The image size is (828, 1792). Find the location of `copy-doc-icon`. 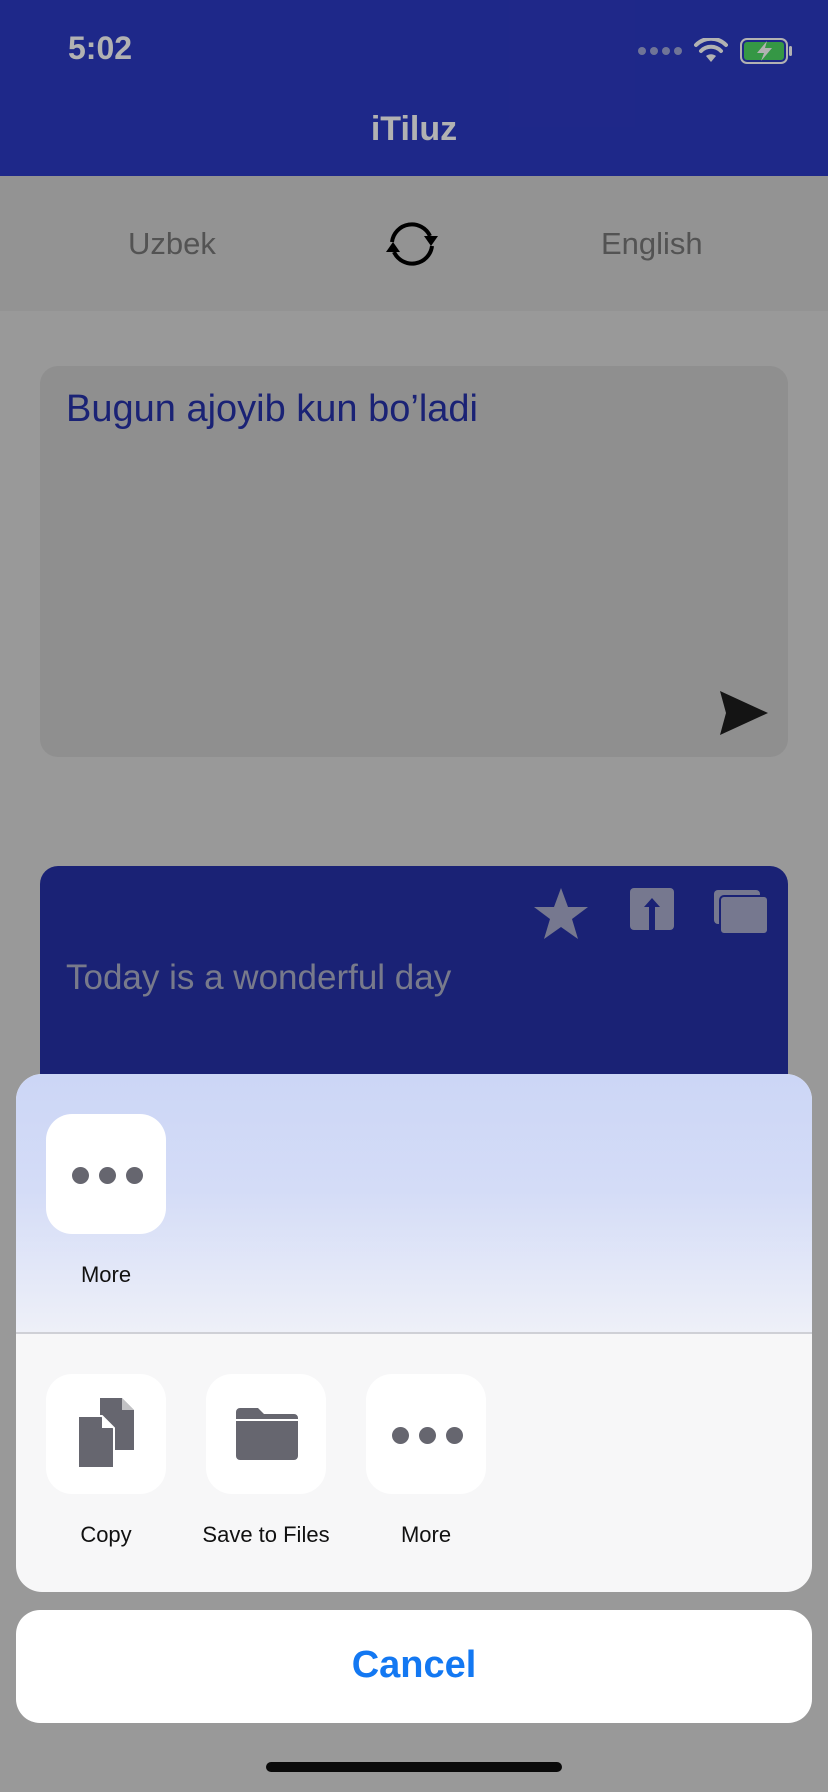

copy-doc-icon is located at coordinates (106, 1433).